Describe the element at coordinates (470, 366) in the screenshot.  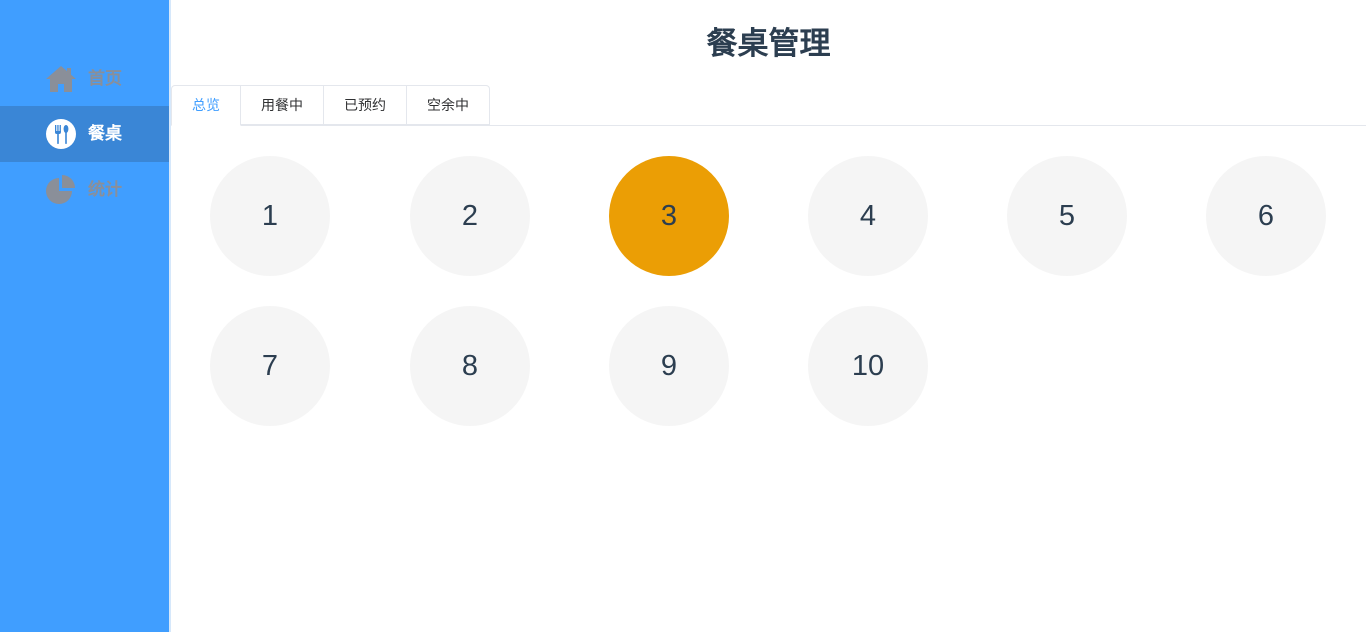
I see `table-8: 8` at that location.